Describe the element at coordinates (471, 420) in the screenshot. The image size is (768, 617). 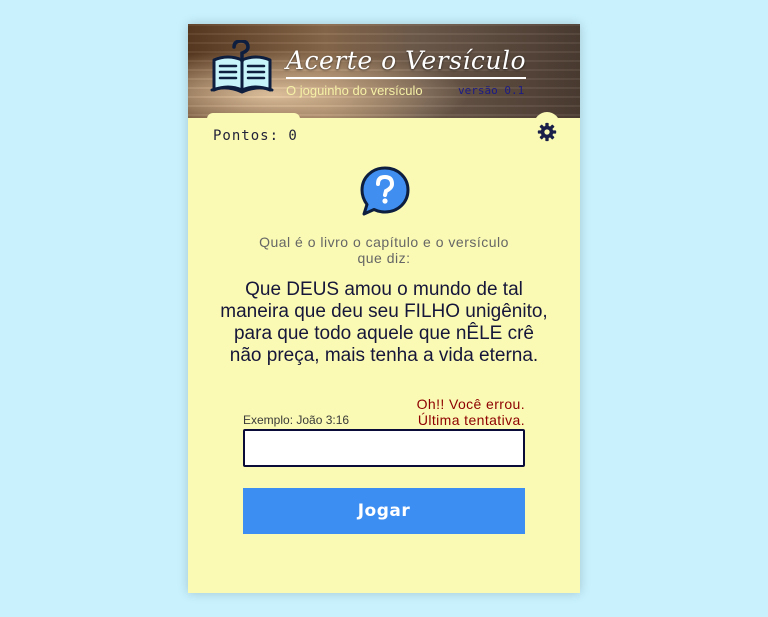
I see `feedback-line-2: Última tentativa.` at that location.